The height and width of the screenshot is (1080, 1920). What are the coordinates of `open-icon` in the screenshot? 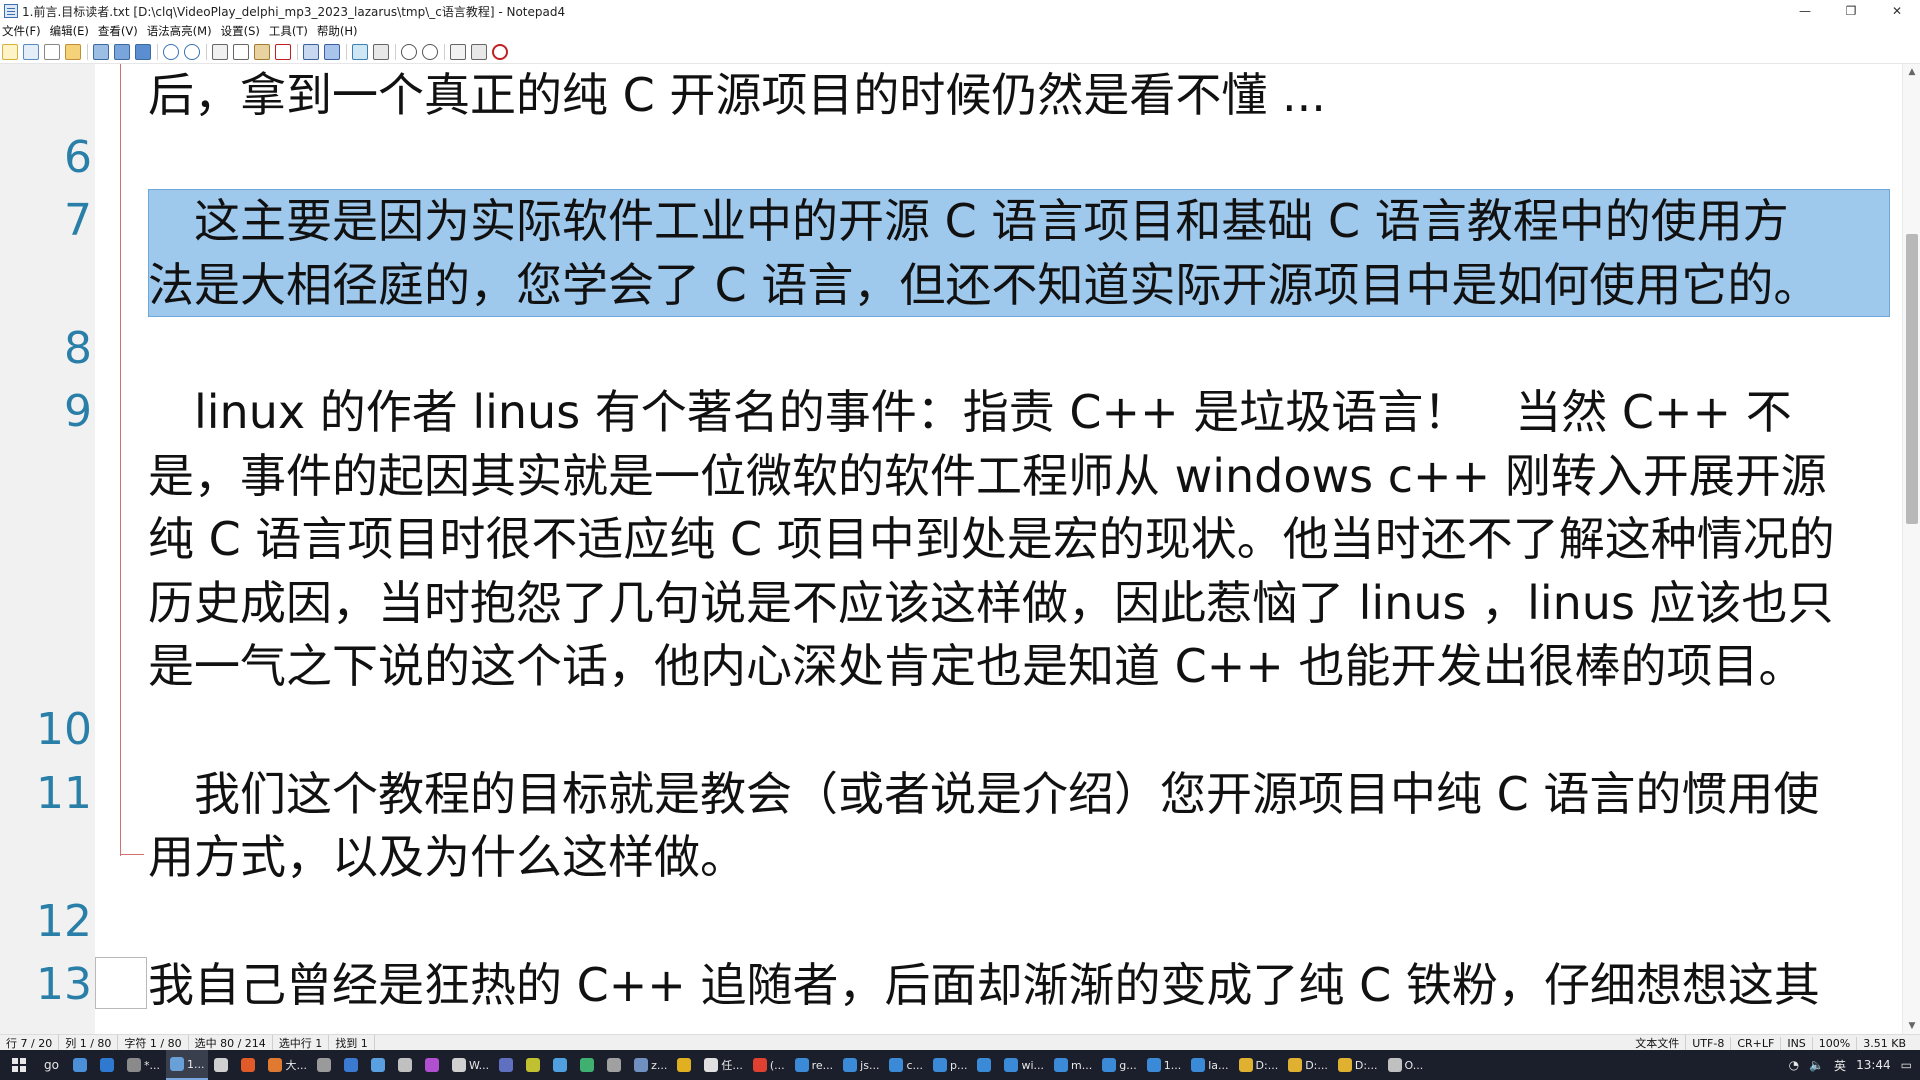 It's located at (73, 51).